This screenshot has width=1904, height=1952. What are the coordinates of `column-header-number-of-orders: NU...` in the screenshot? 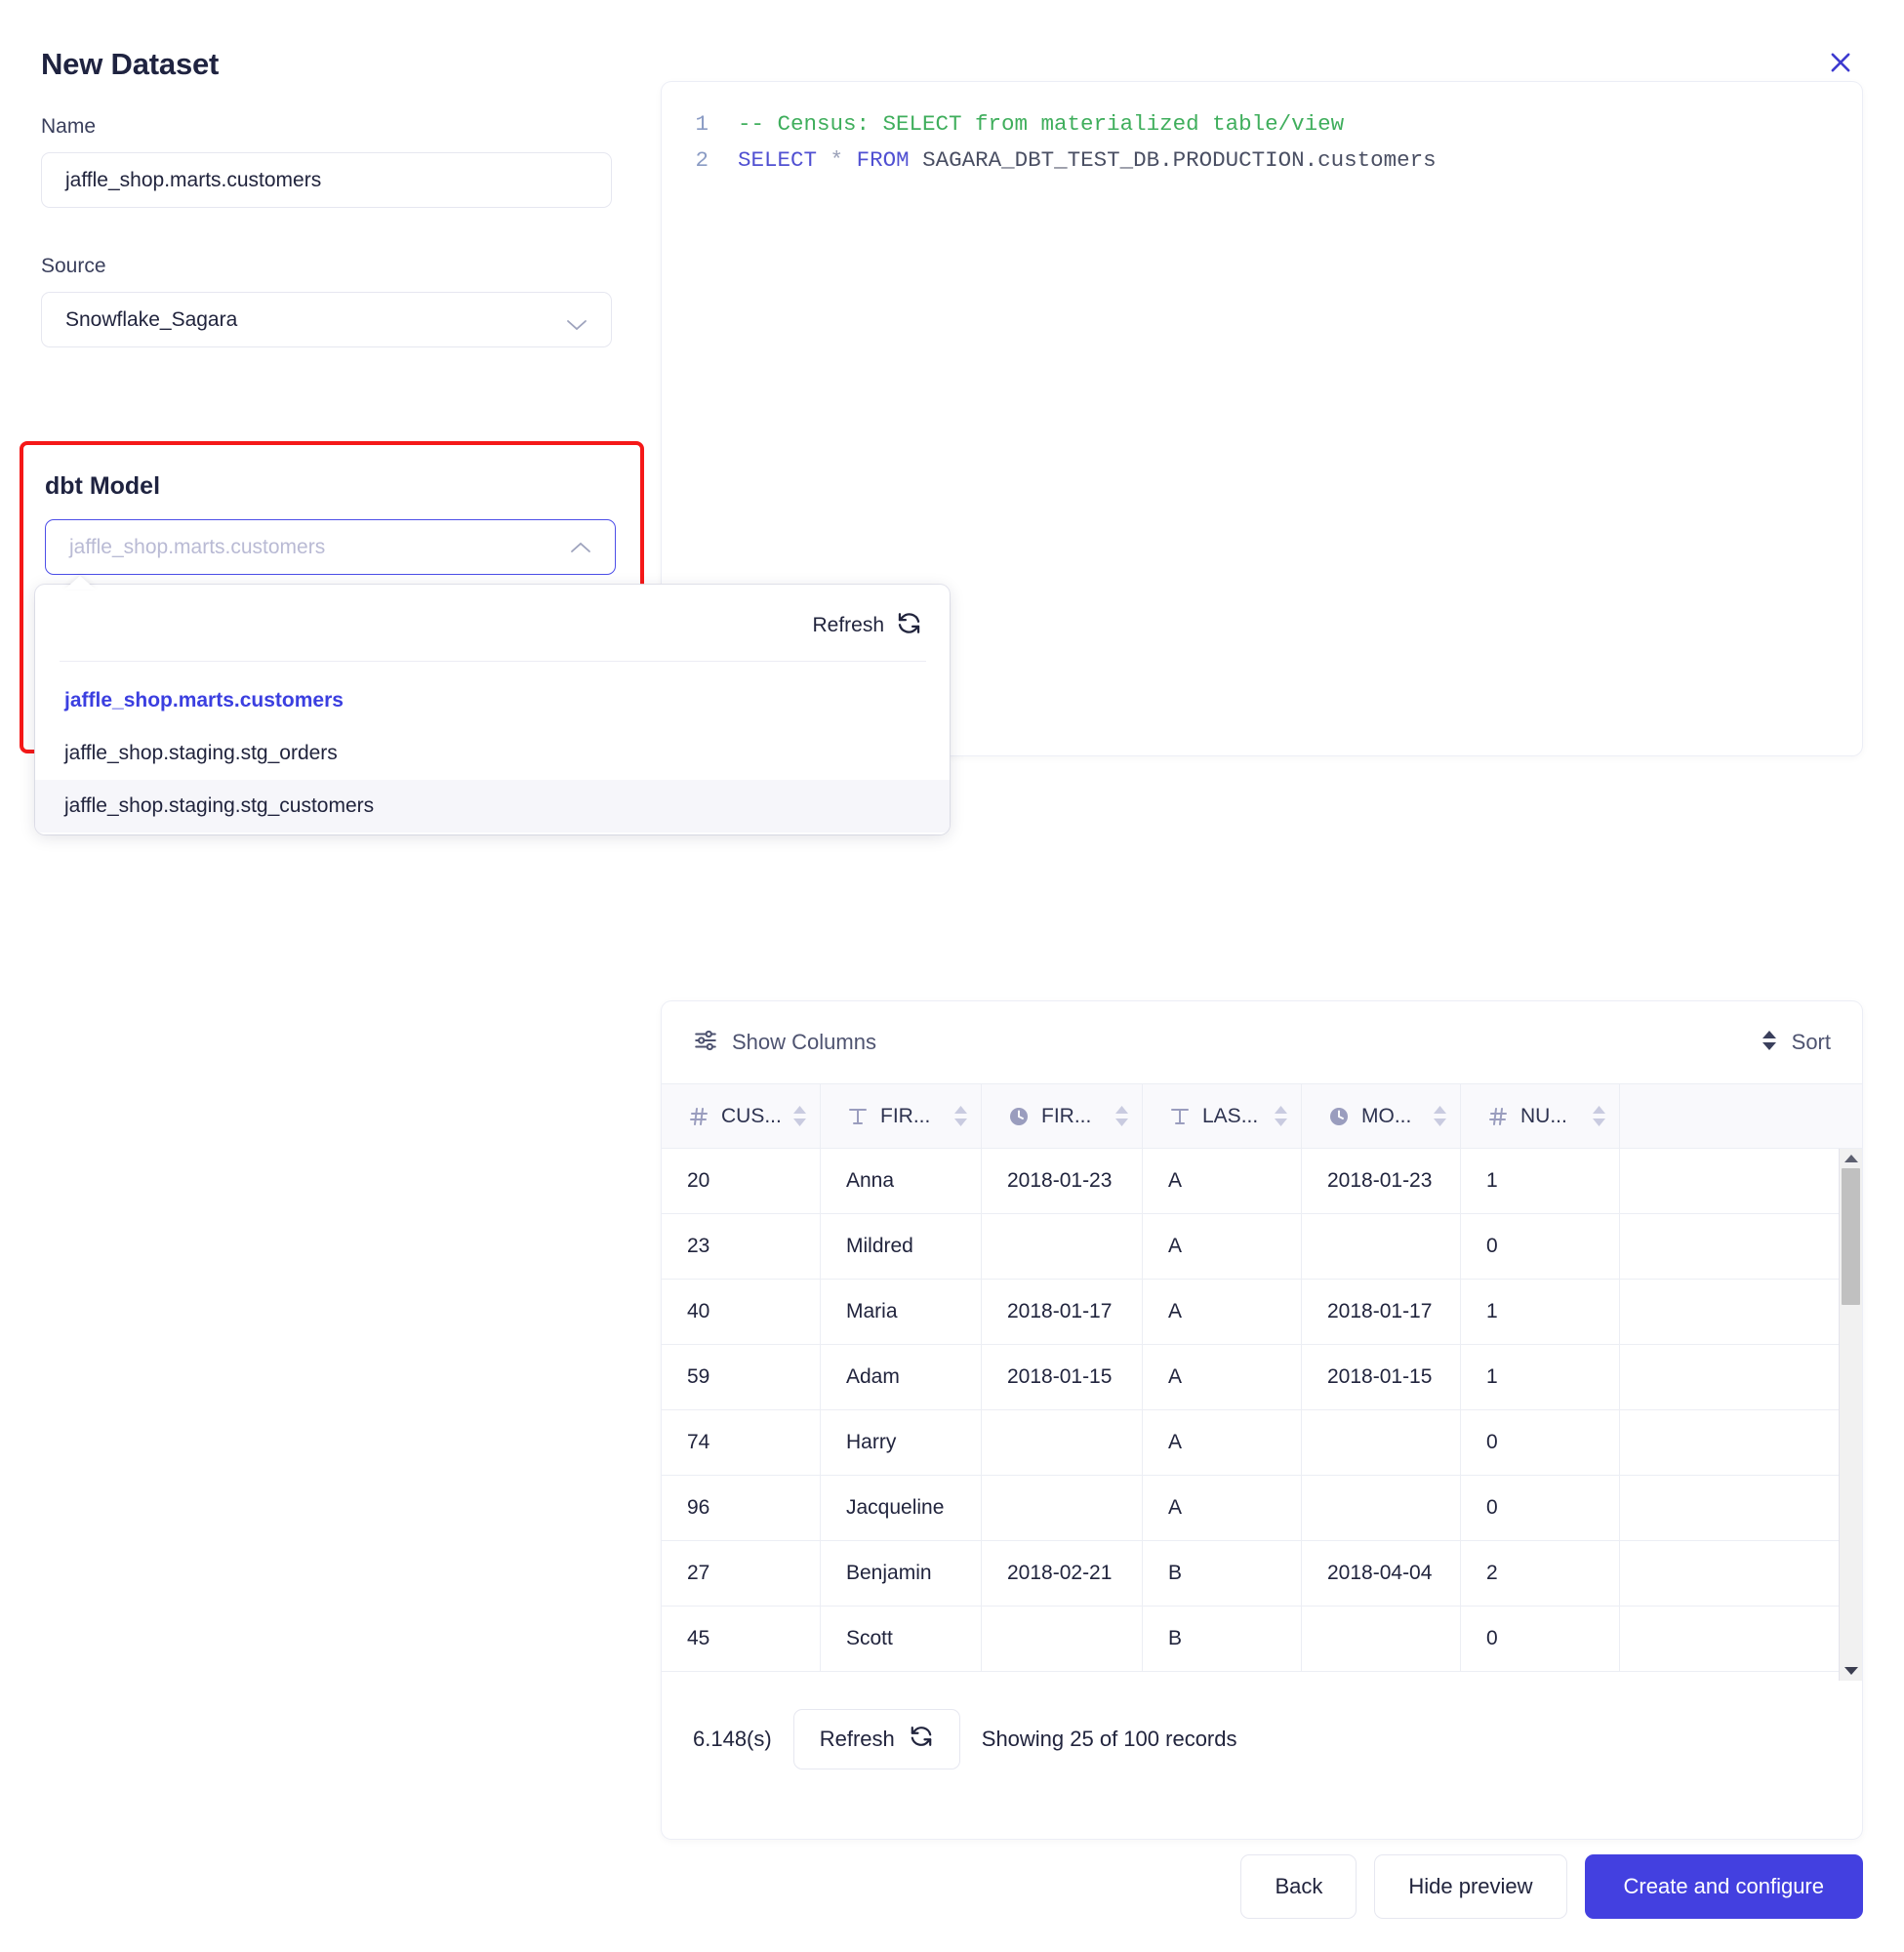 It's located at (1540, 1116).